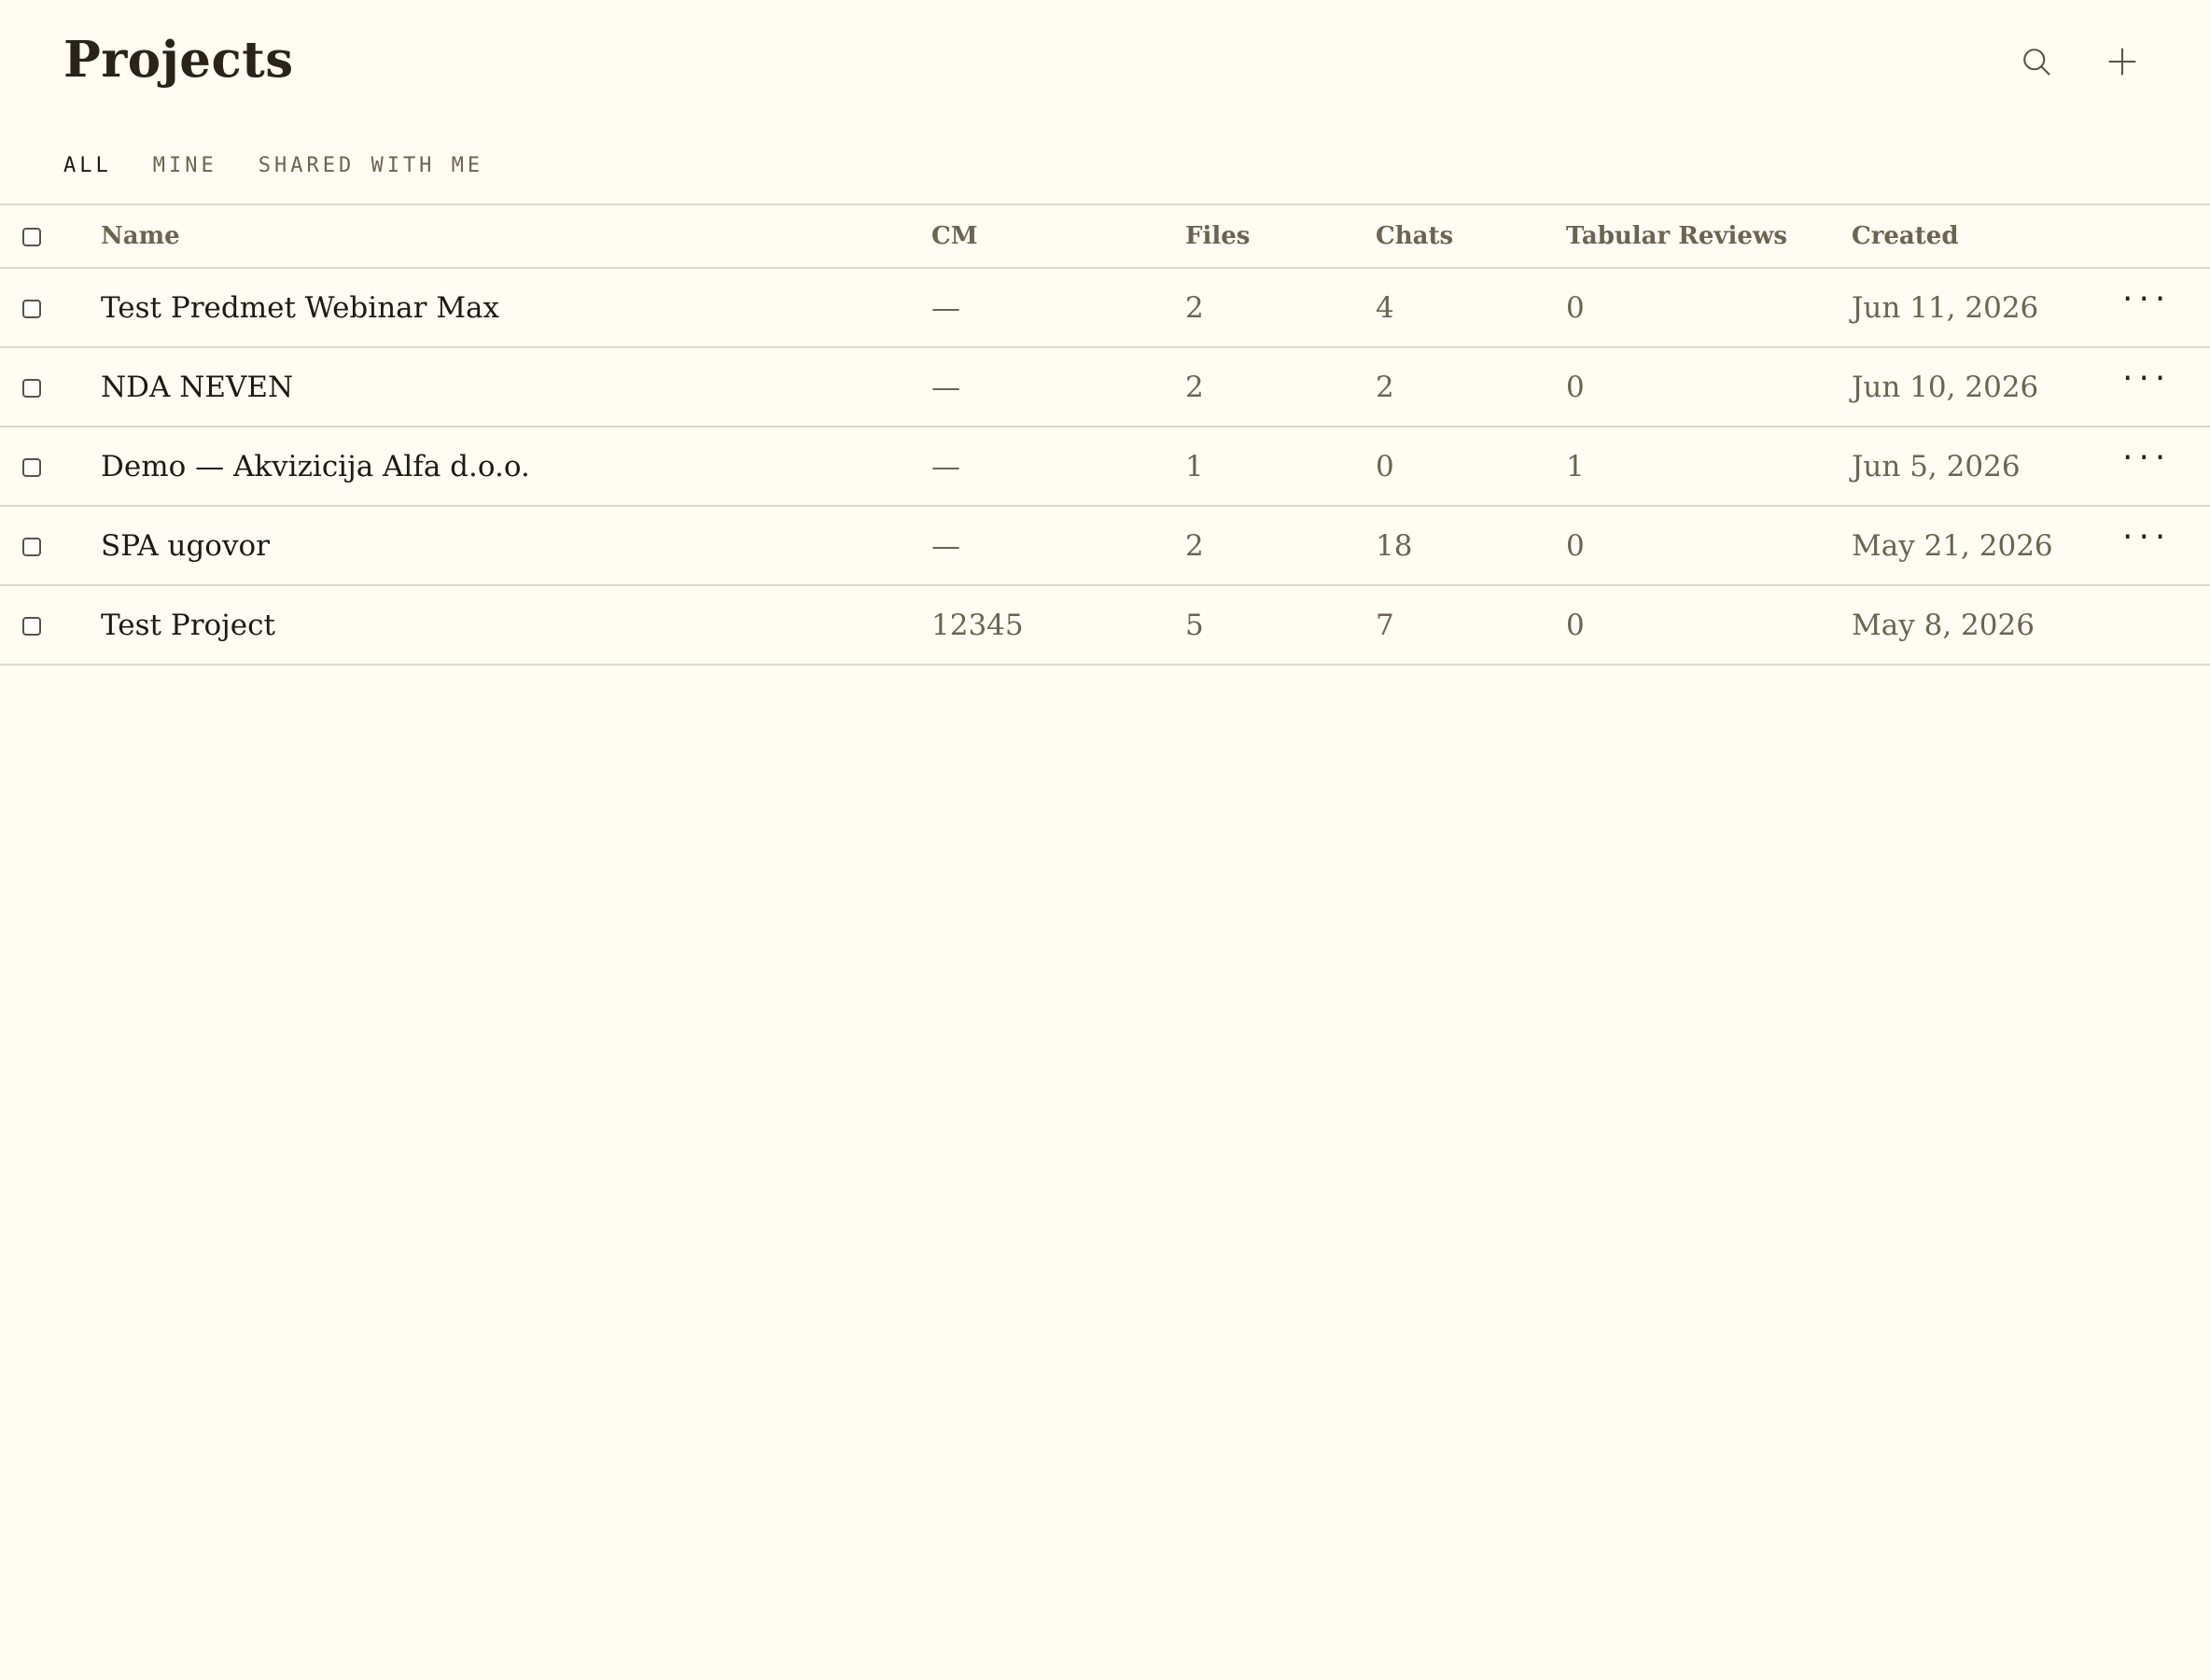 The image size is (2210, 1680). Describe the element at coordinates (1394, 545) in the screenshot. I see `project-chats: 18` at that location.